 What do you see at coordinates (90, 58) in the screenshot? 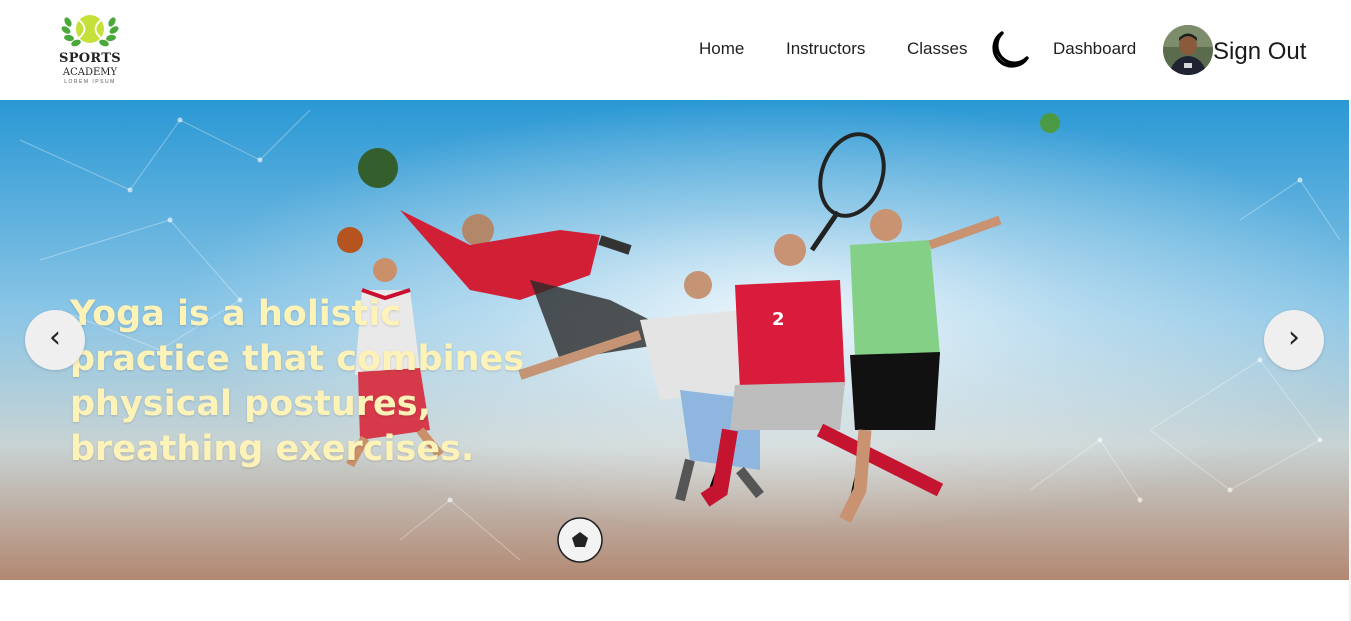
I see `logo-title: SPORTS` at bounding box center [90, 58].